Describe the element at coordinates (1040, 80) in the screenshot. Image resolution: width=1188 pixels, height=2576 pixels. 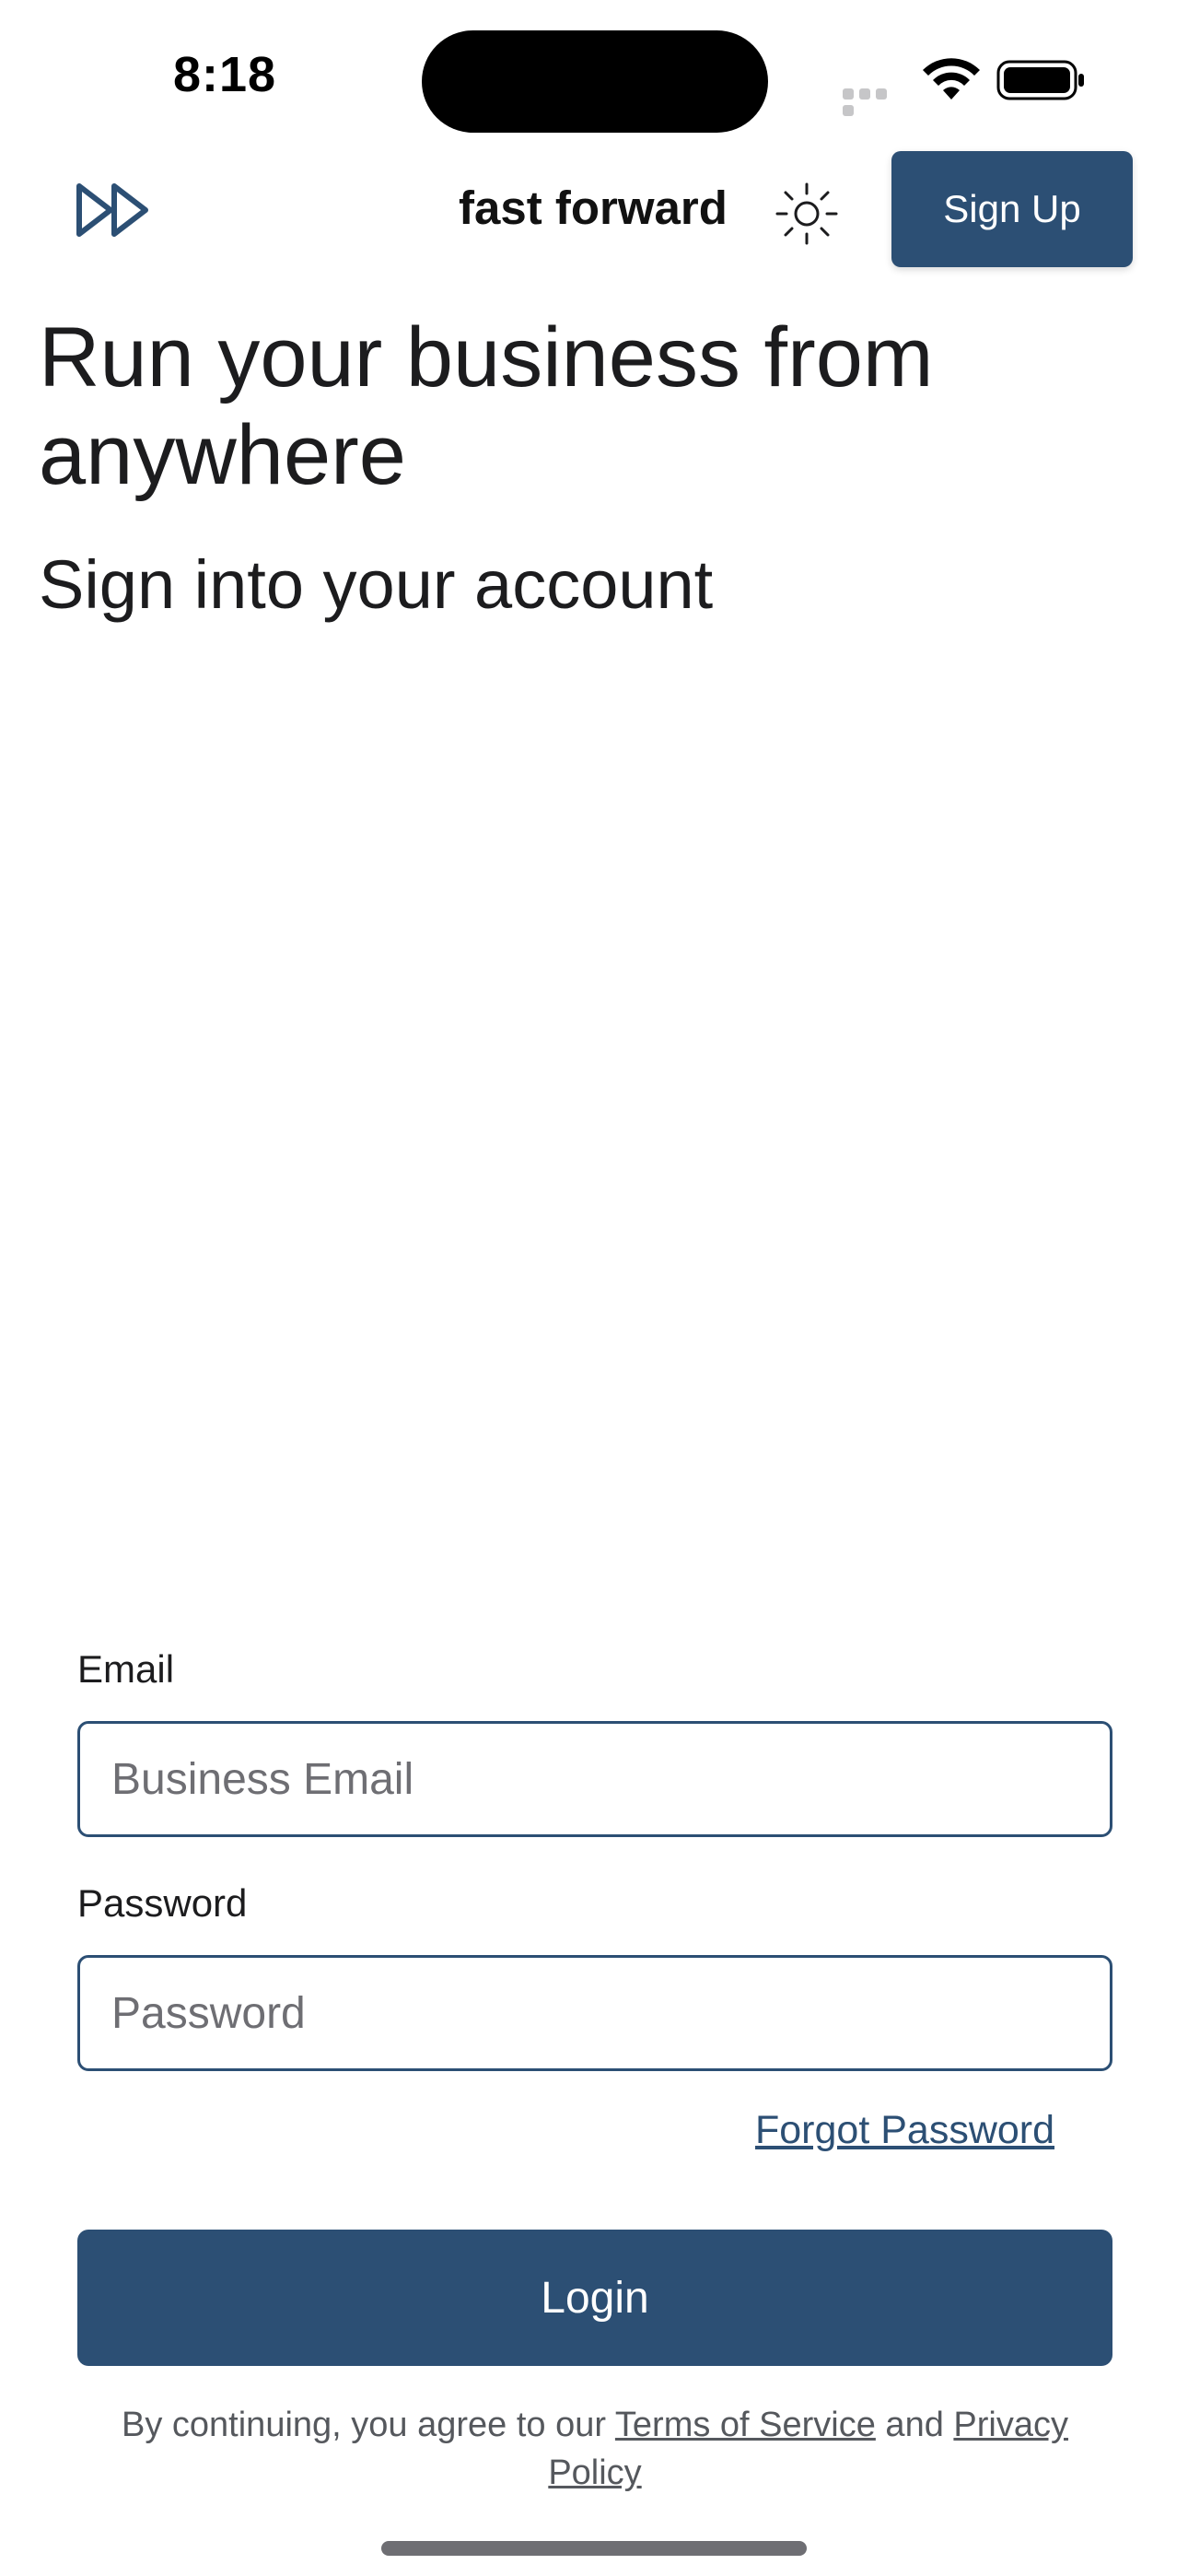
I see `battery-icon` at that location.